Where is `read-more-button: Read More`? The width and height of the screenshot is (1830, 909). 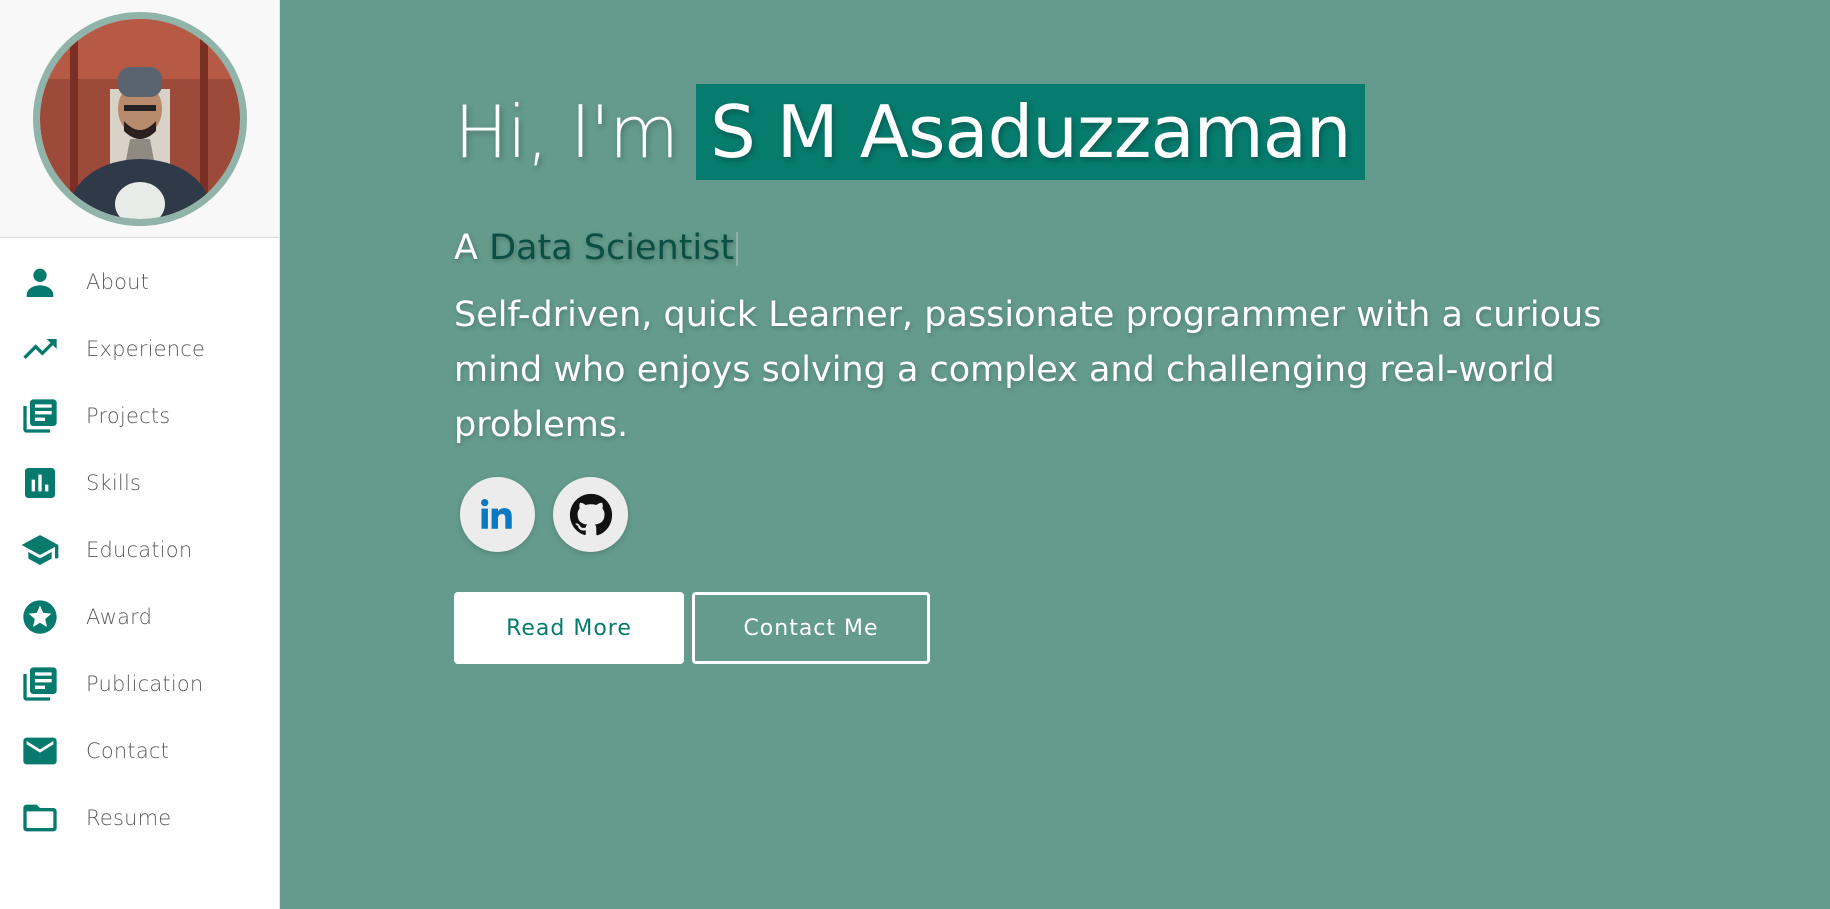
read-more-button: Read More is located at coordinates (569, 628).